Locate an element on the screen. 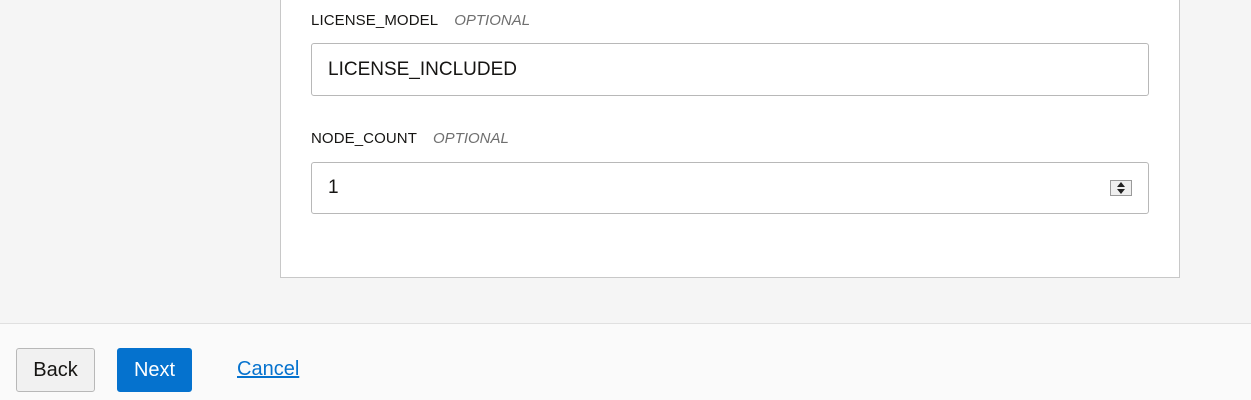 The width and height of the screenshot is (1251, 400). stepper-increment-button is located at coordinates (1121, 184).